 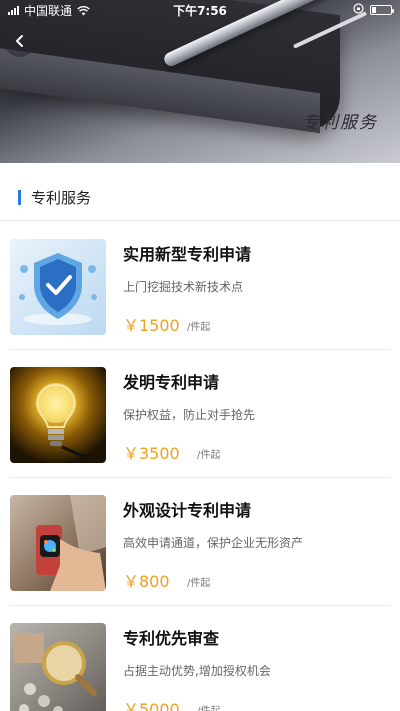 I want to click on service-desc: 保护权益，防止对手抢先, so click(x=189, y=415).